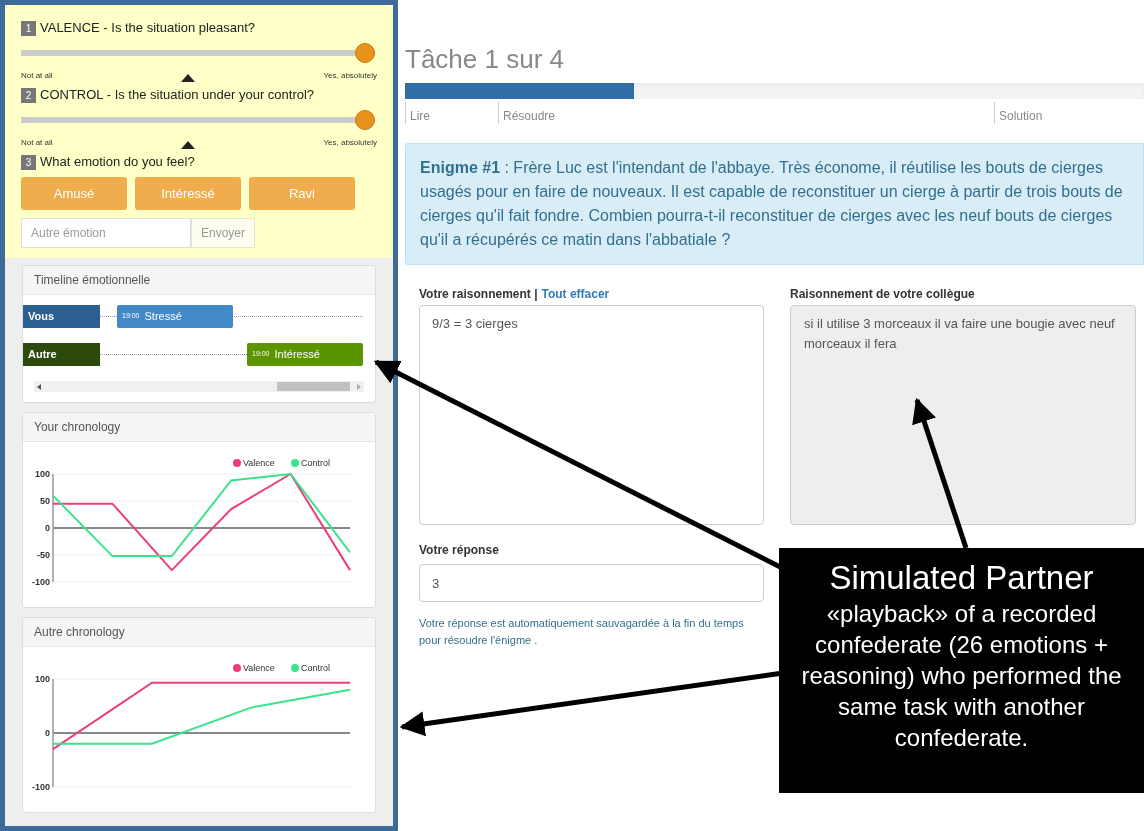 The height and width of the screenshot is (831, 1144). I want to click on reasoning-field: 9/3 = 3 cierges, so click(591, 415).